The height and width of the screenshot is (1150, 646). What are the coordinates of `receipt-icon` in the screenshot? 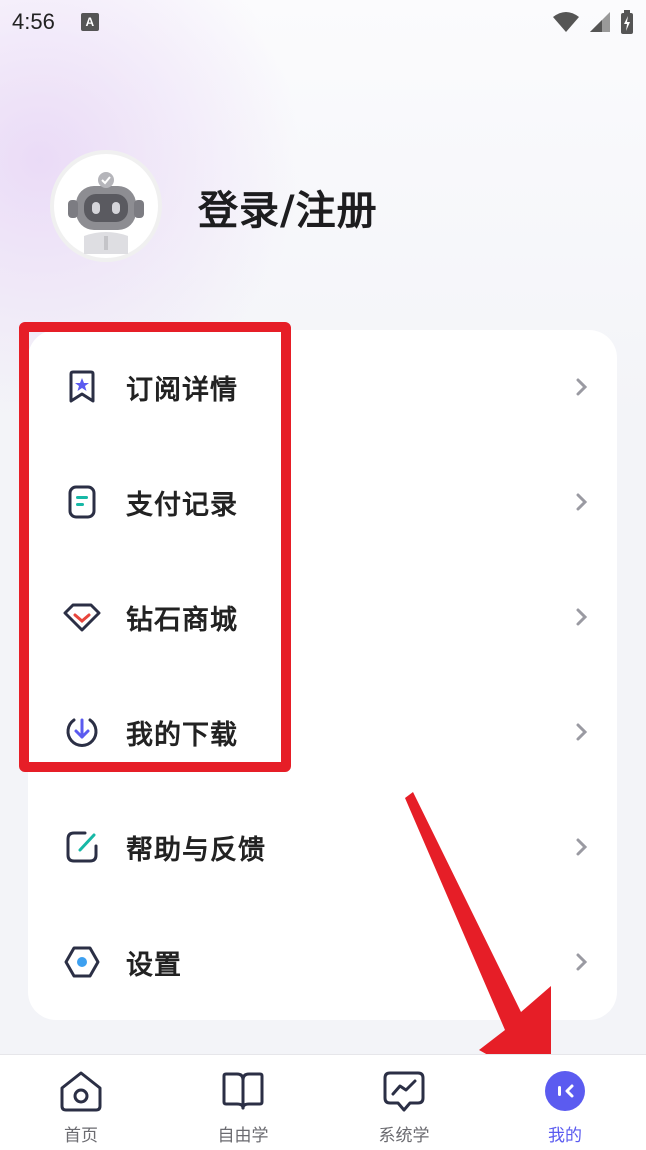 It's located at (82, 502).